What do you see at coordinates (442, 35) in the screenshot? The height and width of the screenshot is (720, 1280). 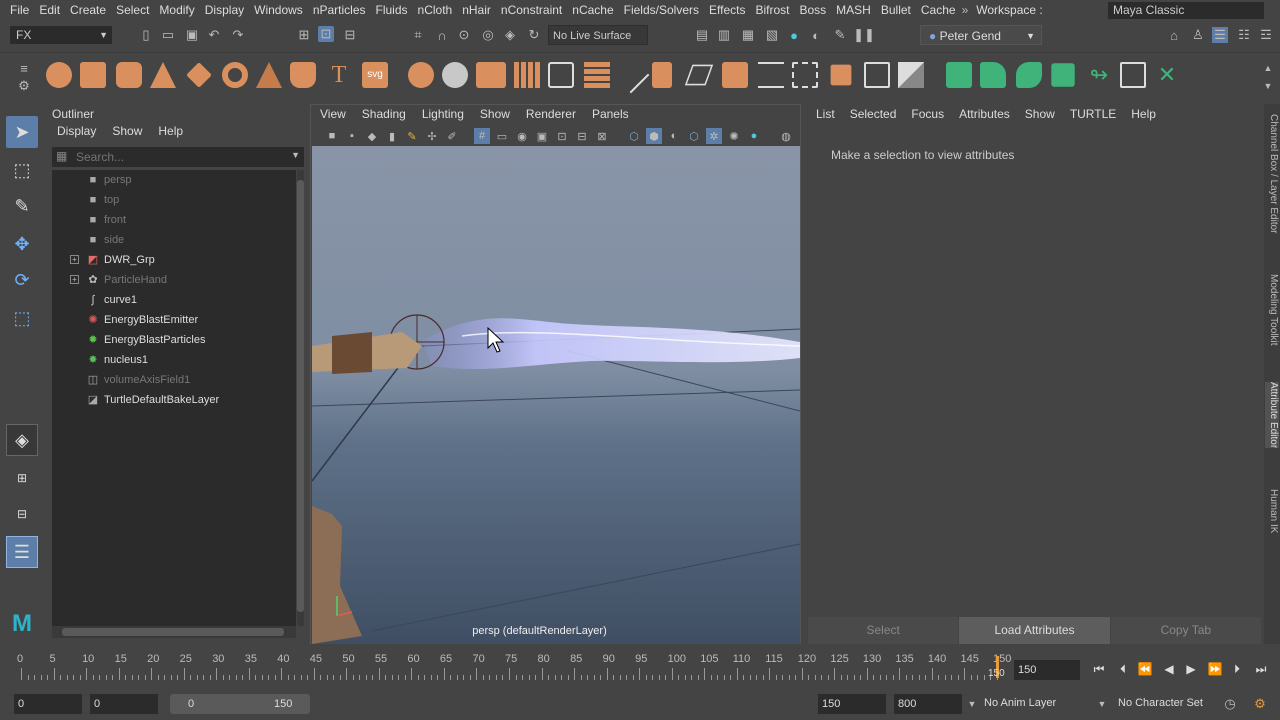 I see `snap-curve-icon: ∩` at bounding box center [442, 35].